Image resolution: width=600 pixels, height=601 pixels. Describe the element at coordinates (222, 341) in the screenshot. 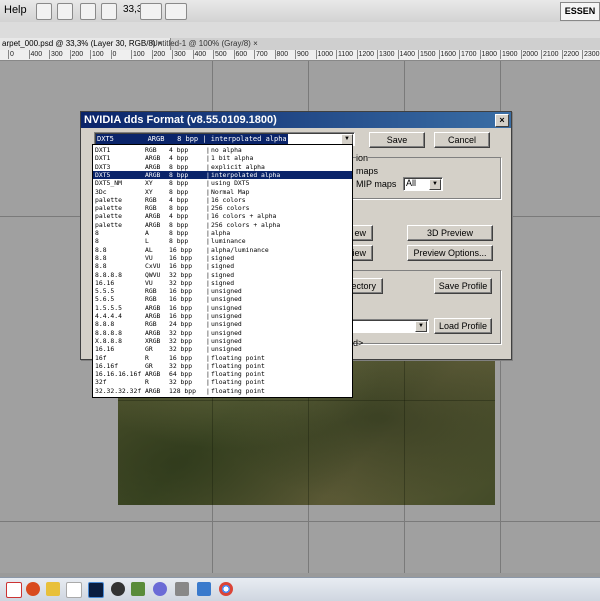

I see `format-option: X.8.8.8 XRGB 32 bpp unsigned |` at that location.